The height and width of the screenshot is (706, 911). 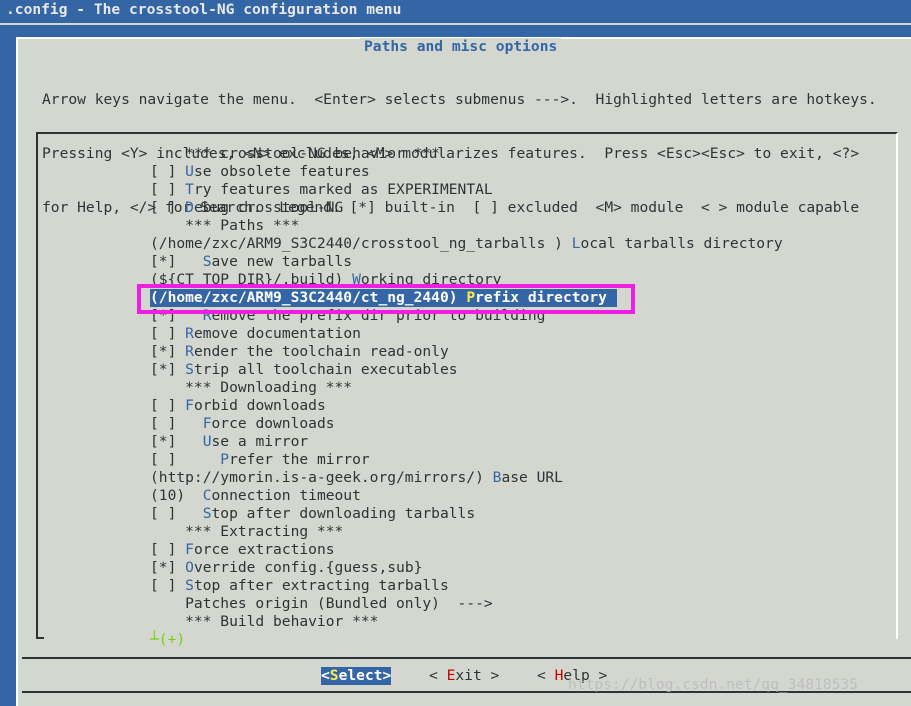 I want to click on menu-item: [ ] Use obsolete features, so click(x=466, y=172).